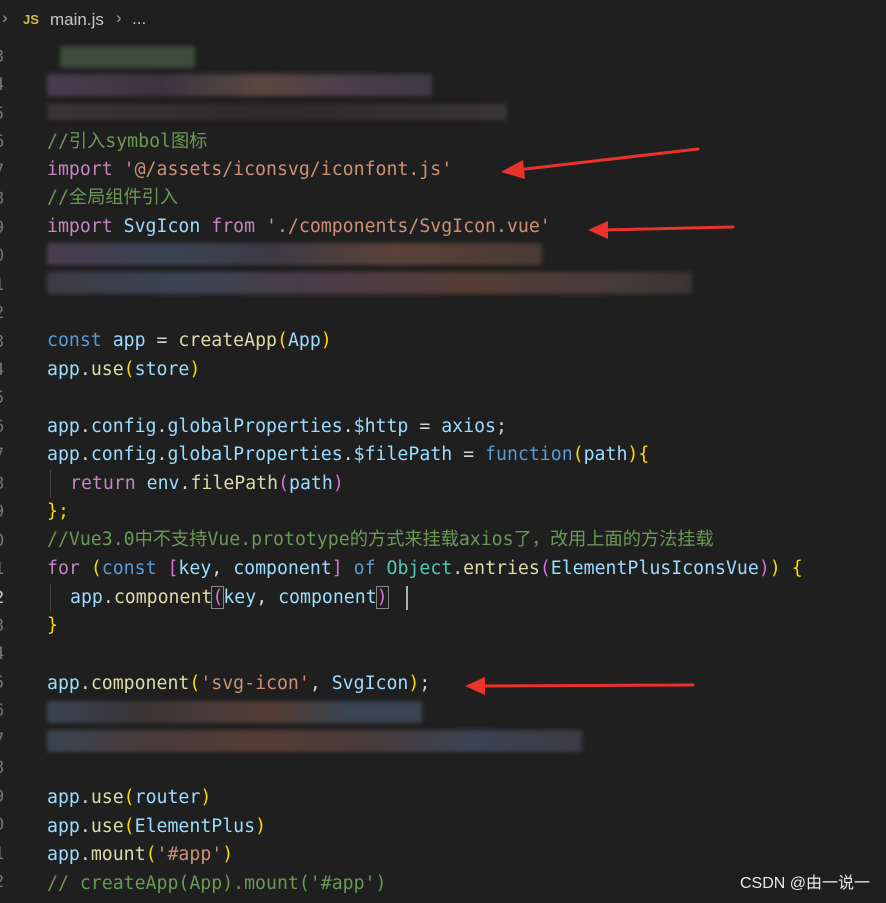  Describe the element at coordinates (123, 454) in the screenshot. I see `property: config` at that location.